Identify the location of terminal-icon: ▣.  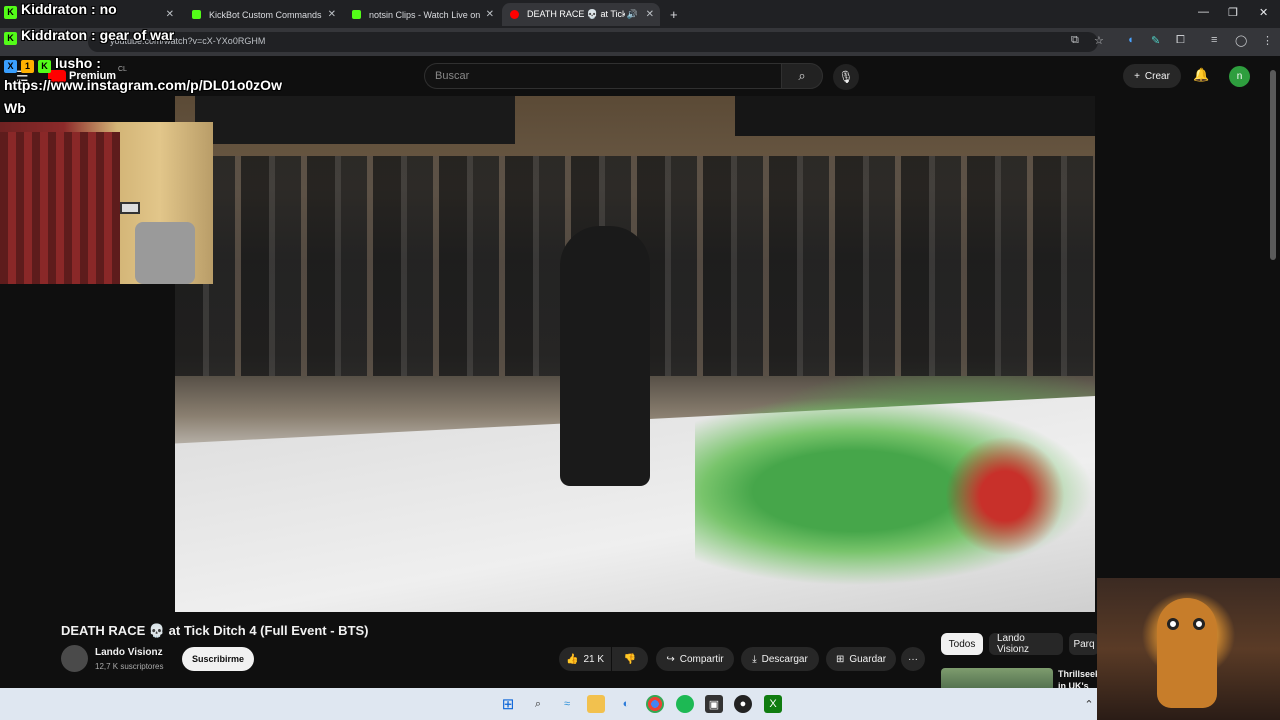
(714, 704).